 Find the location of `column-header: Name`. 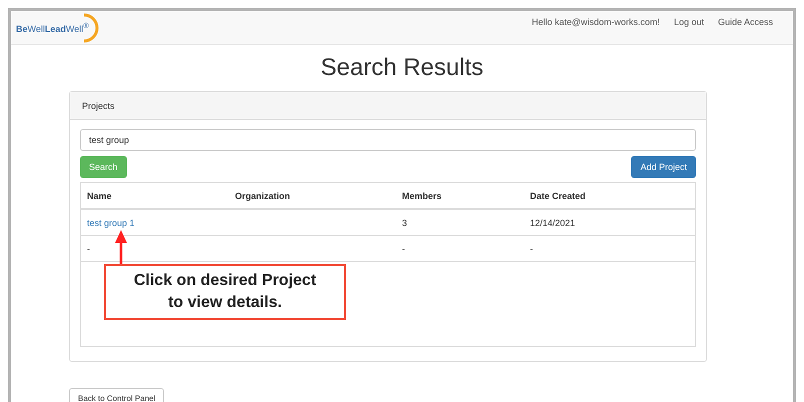

column-header: Name is located at coordinates (99, 195).